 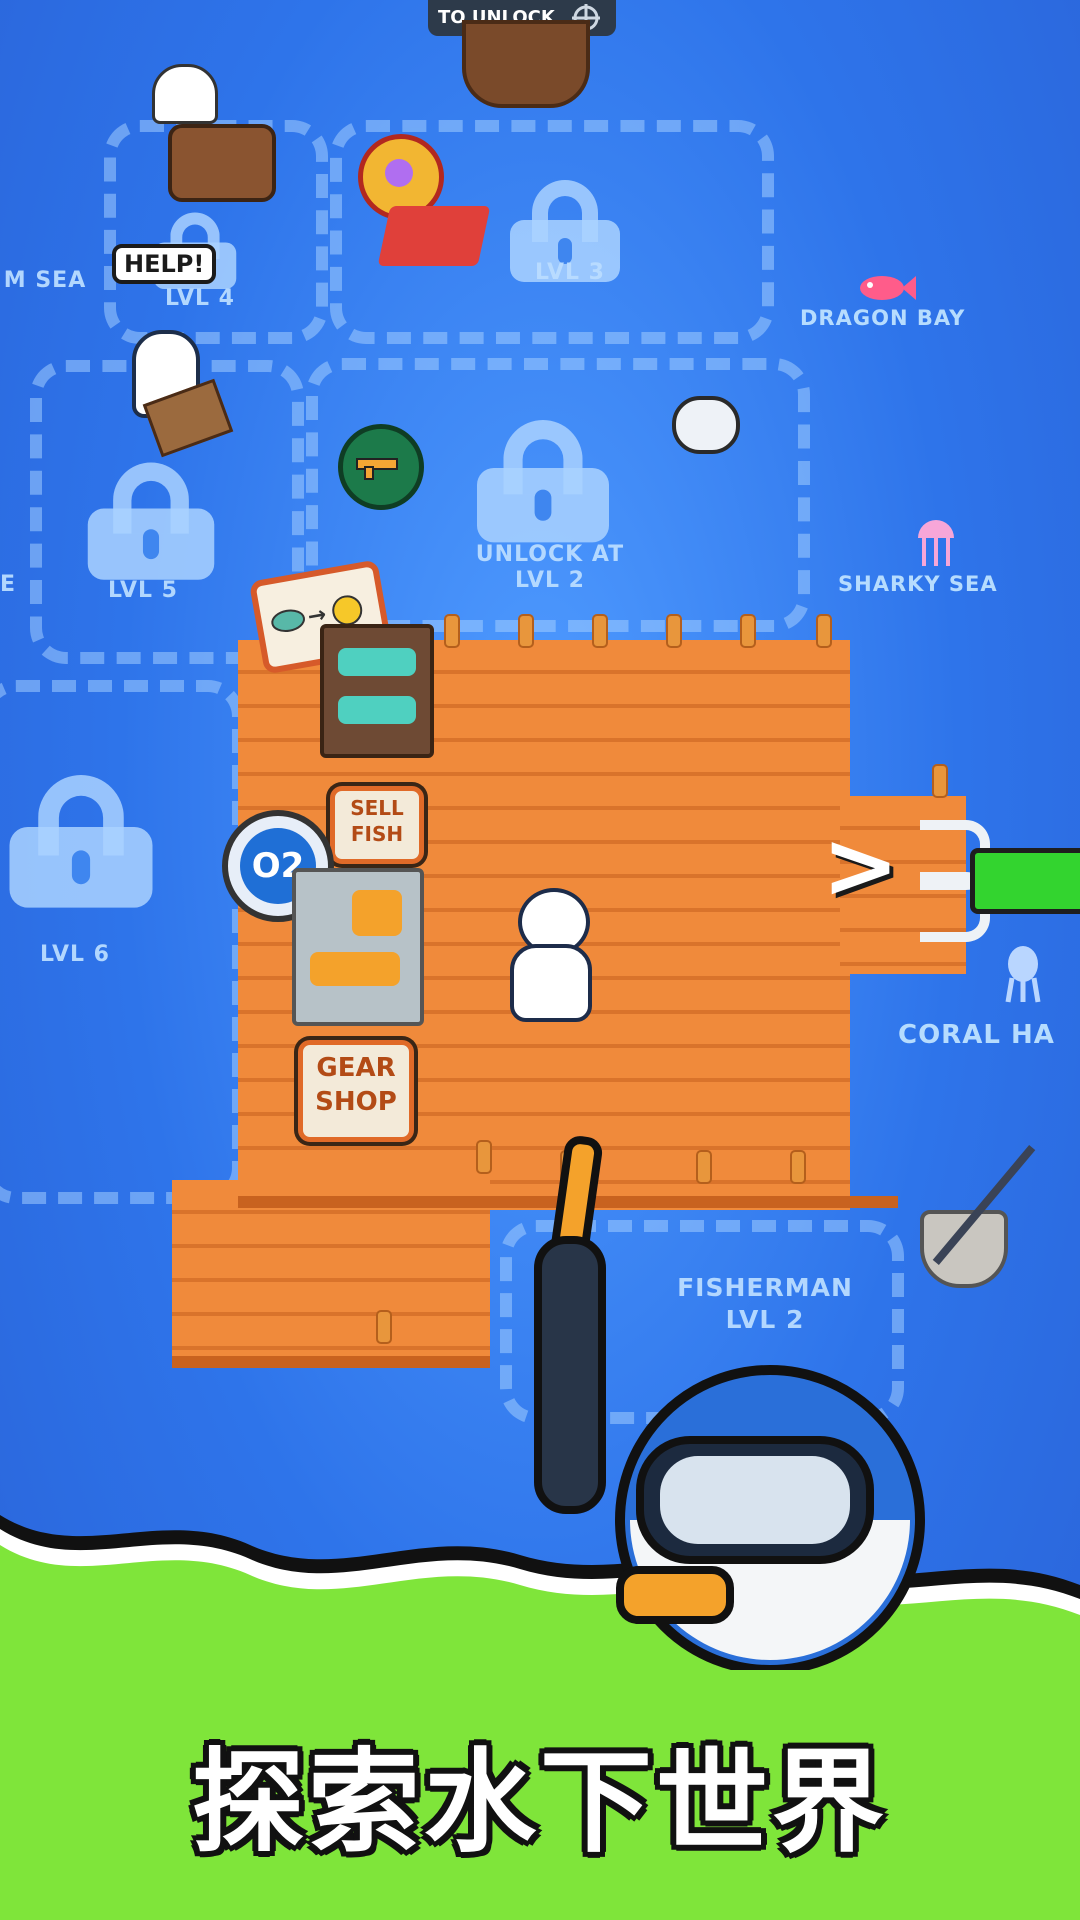 I want to click on player-body, so click(x=551, y=983).